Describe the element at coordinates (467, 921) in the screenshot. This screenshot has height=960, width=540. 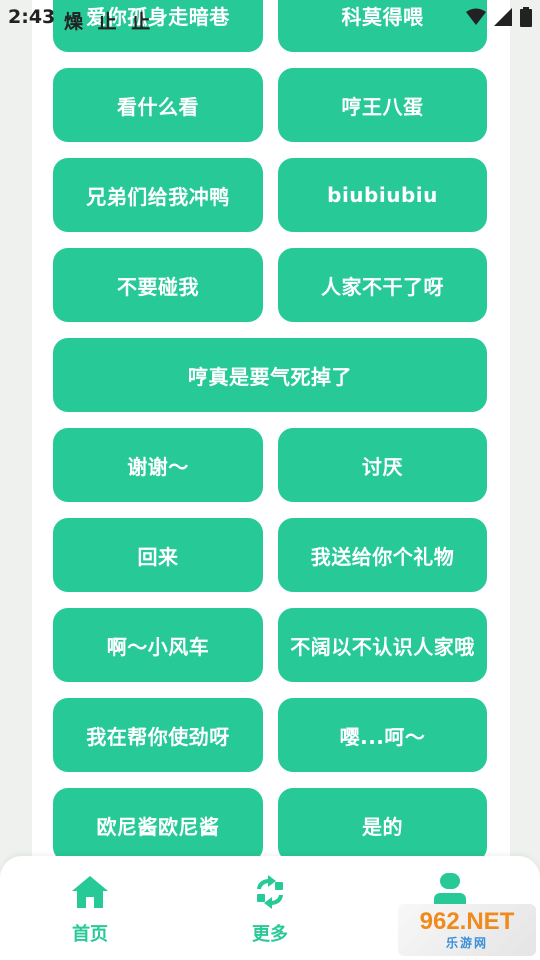
I see `watermark-brand: 962.NET` at that location.